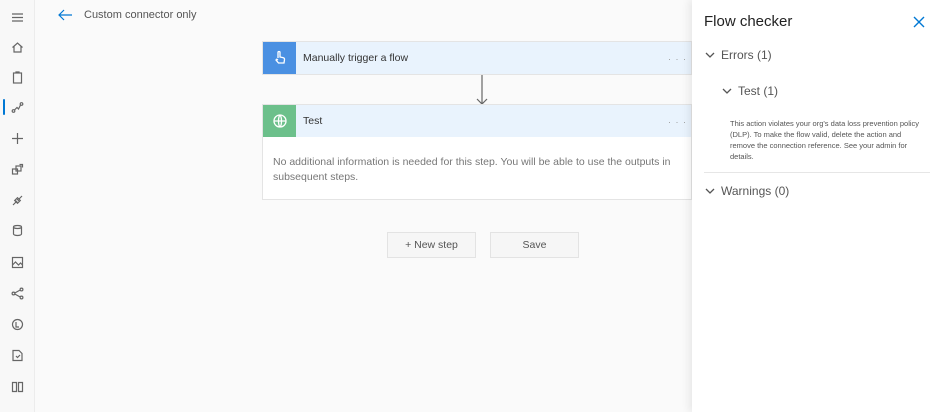 The width and height of the screenshot is (942, 412). I want to click on close-icon, so click(919, 21).